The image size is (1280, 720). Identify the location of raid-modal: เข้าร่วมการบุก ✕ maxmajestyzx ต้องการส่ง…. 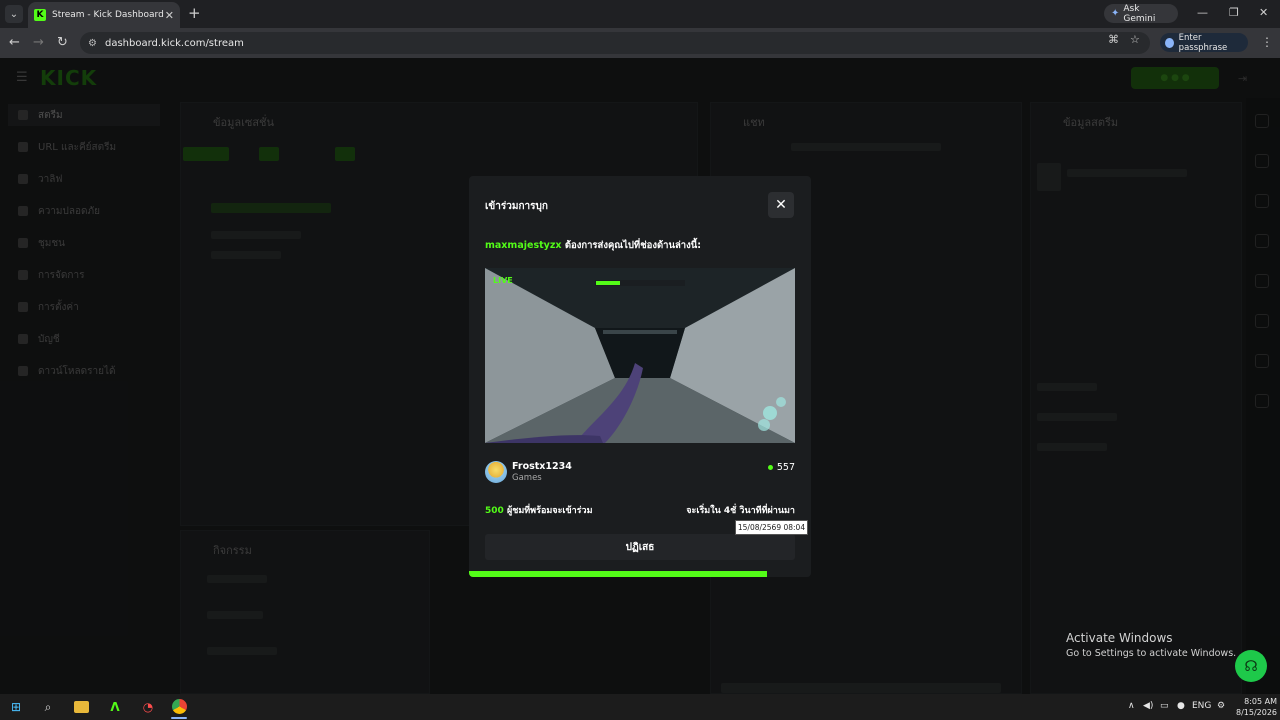
(640, 376).